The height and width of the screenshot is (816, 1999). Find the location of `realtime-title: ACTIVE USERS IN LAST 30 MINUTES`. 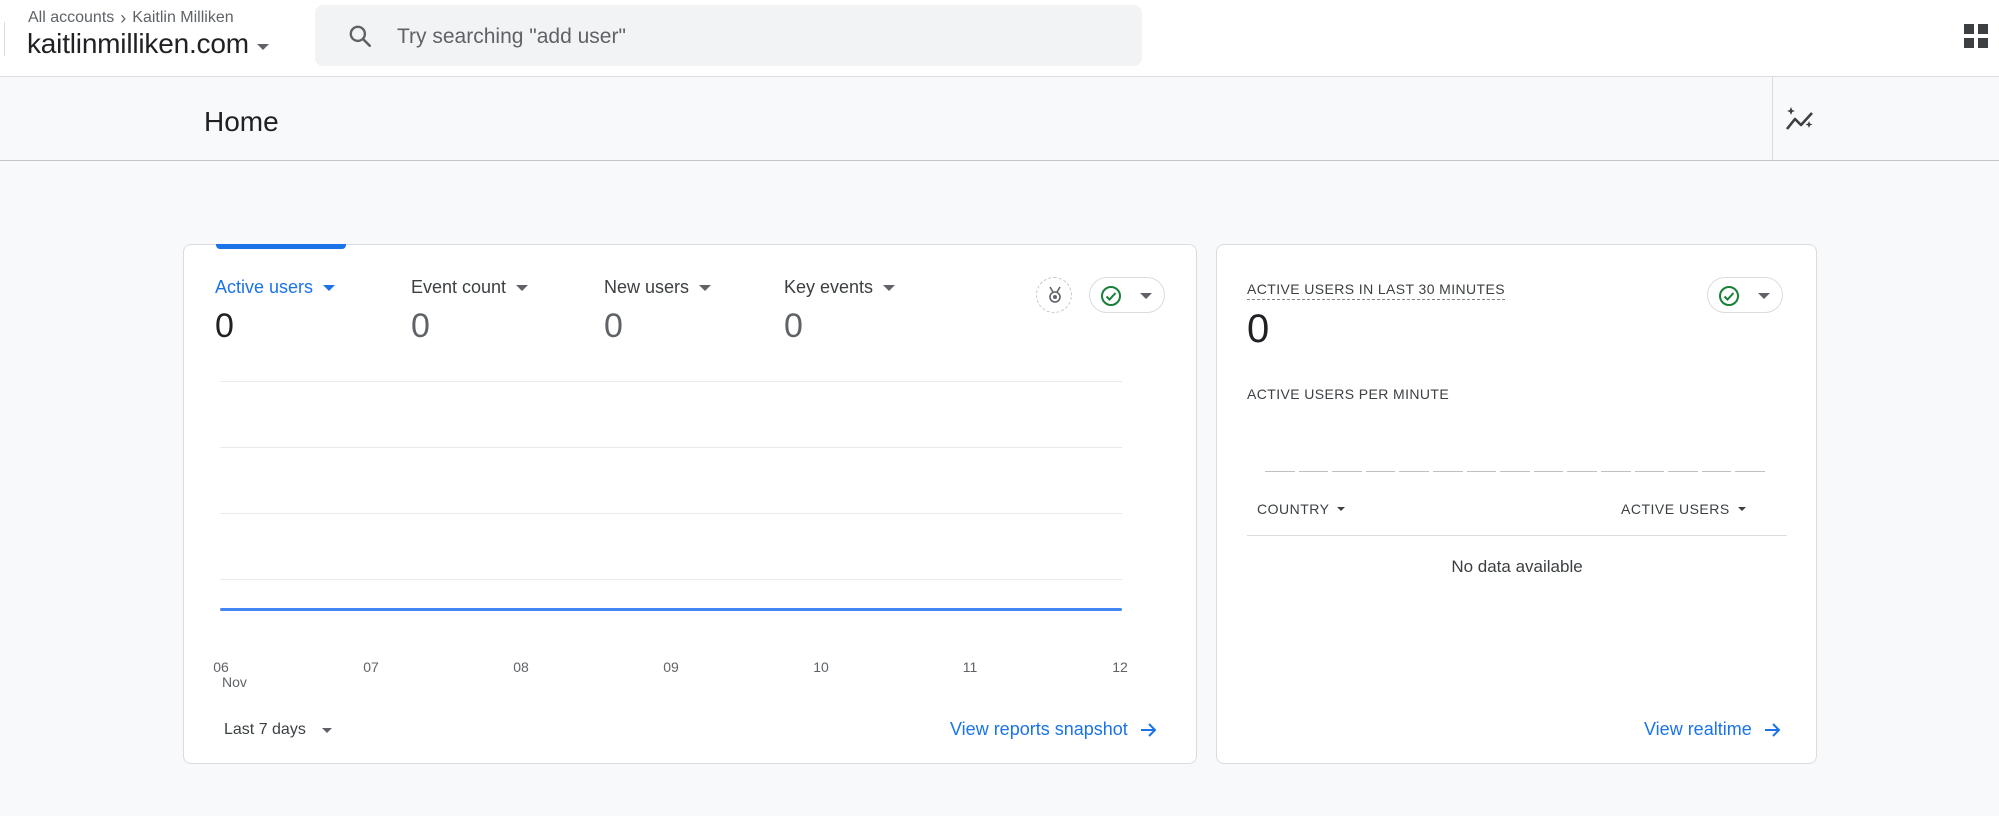

realtime-title: ACTIVE USERS IN LAST 30 MINUTES is located at coordinates (1376, 290).